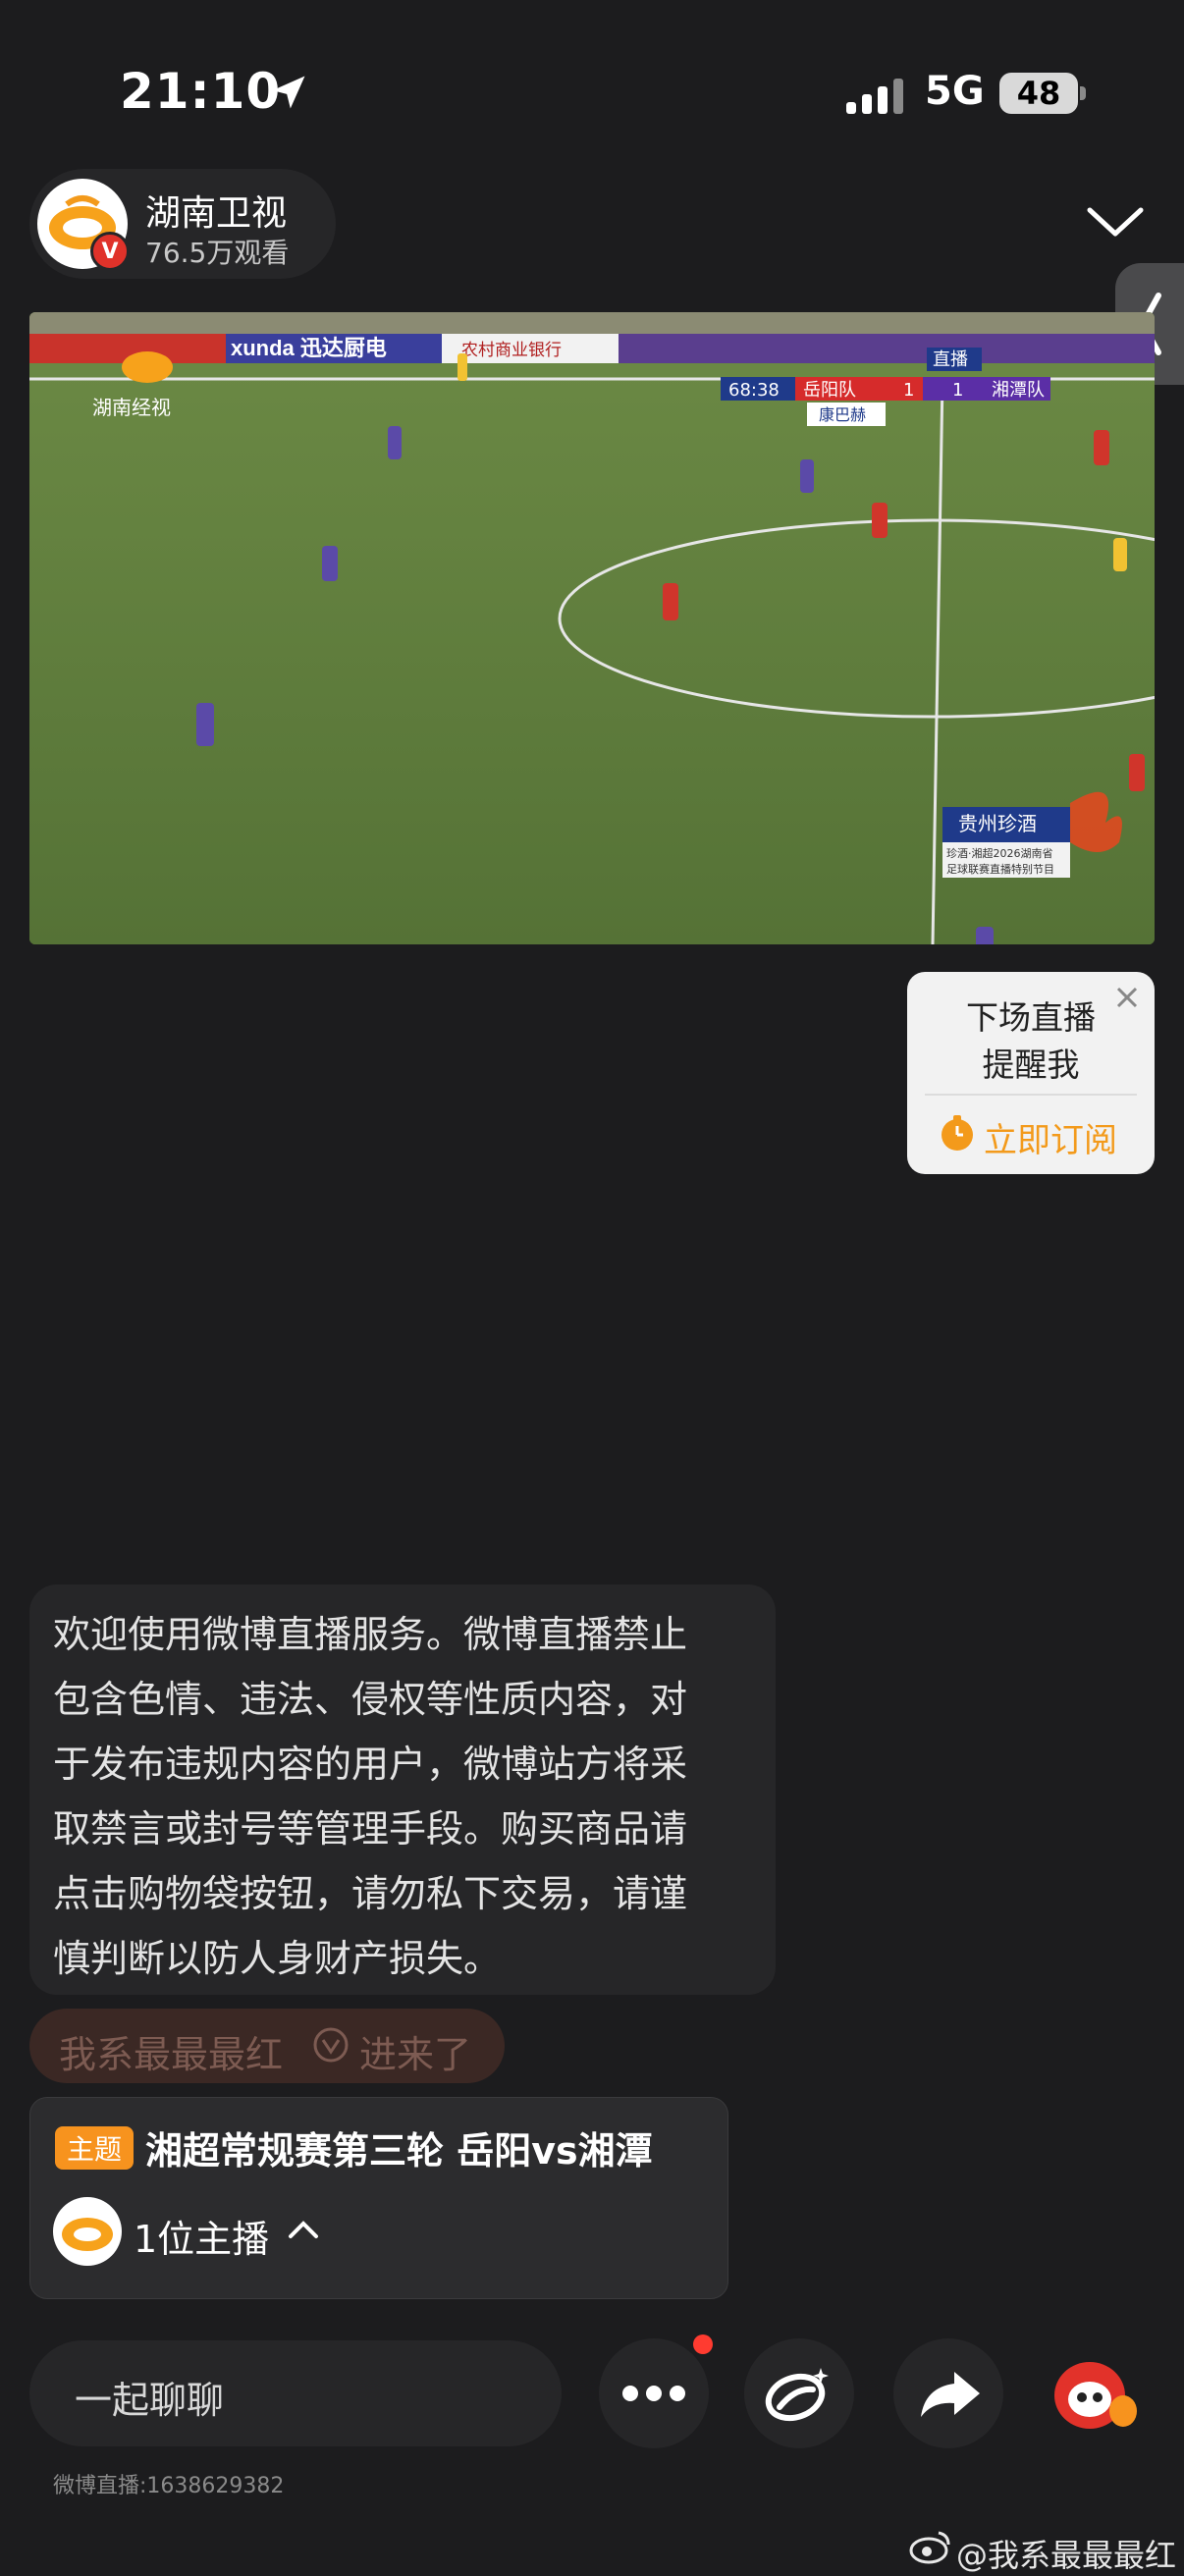 The image size is (1184, 2576). Describe the element at coordinates (997, 823) in the screenshot. I see `banner-title: 贵州珍酒` at that location.